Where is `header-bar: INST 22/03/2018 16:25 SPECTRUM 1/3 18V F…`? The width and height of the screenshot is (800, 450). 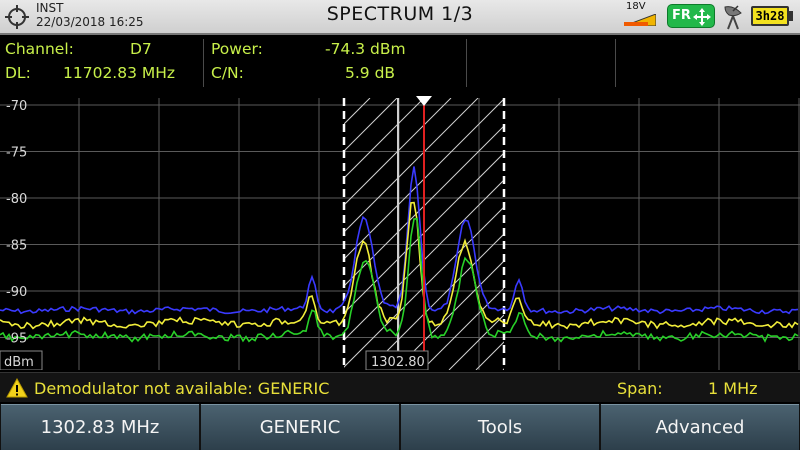
header-bar: INST 22/03/2018 16:25 SPECTRUM 1/3 18V F… is located at coordinates (400, 17).